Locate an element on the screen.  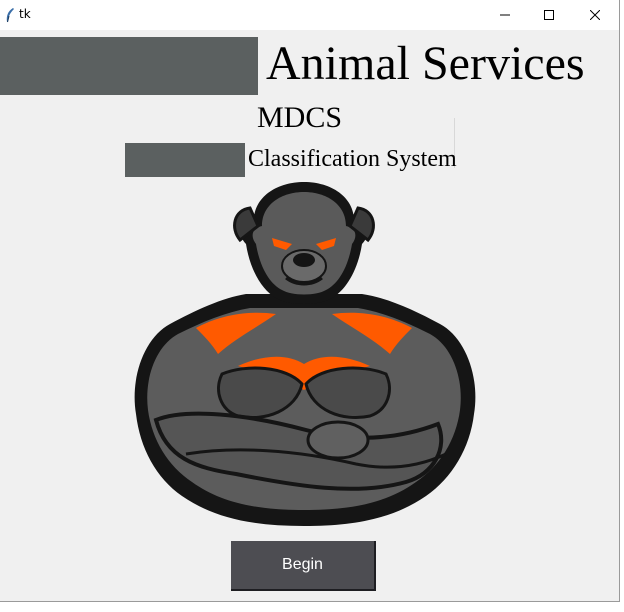
maximize-button is located at coordinates (549, 15).